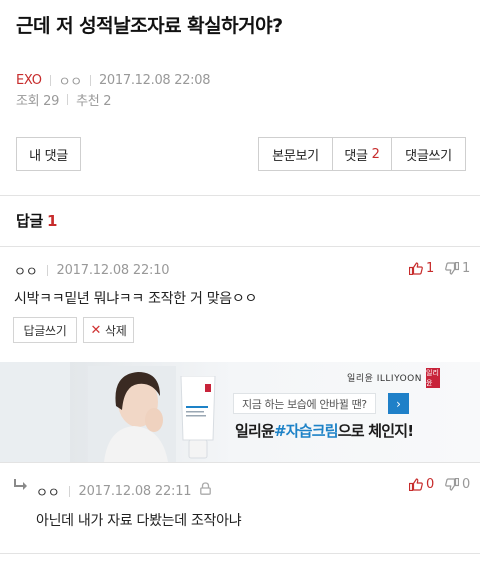  I want to click on ad-slogan-highlight: #자습크림, so click(306, 431).